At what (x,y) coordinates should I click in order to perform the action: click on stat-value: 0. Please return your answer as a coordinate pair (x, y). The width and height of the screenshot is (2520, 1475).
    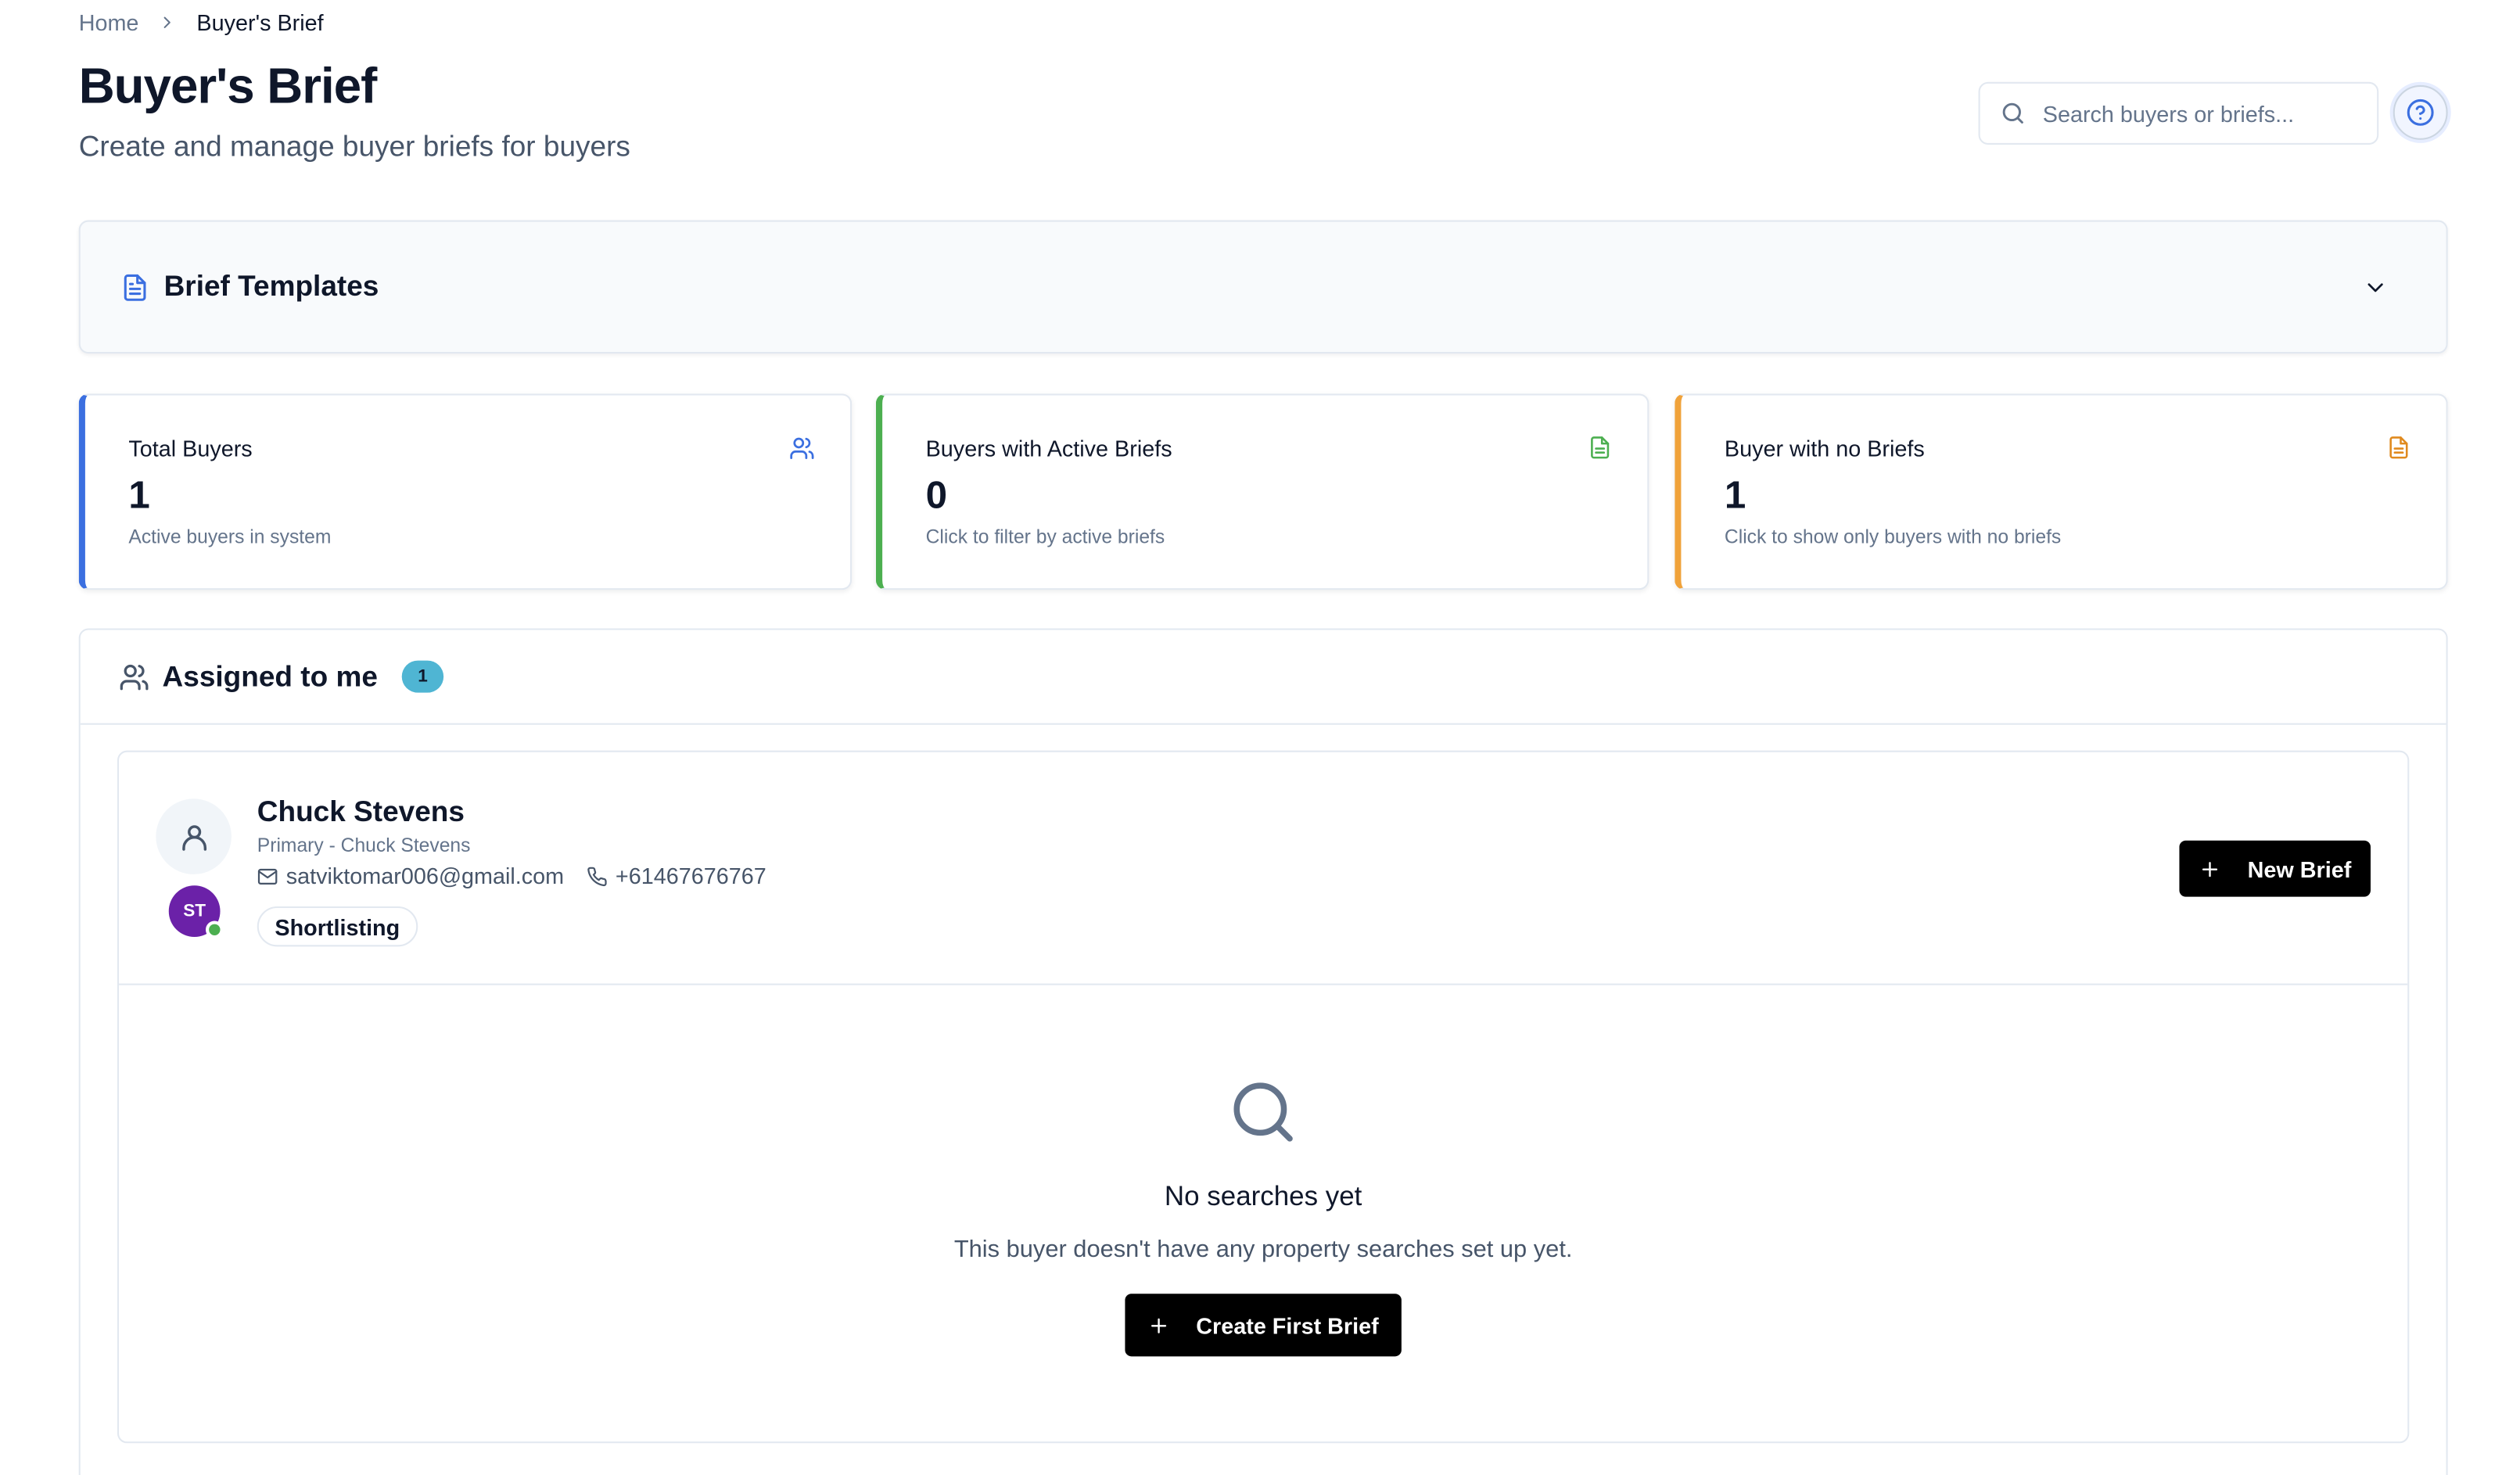
    Looking at the image, I should click on (936, 496).